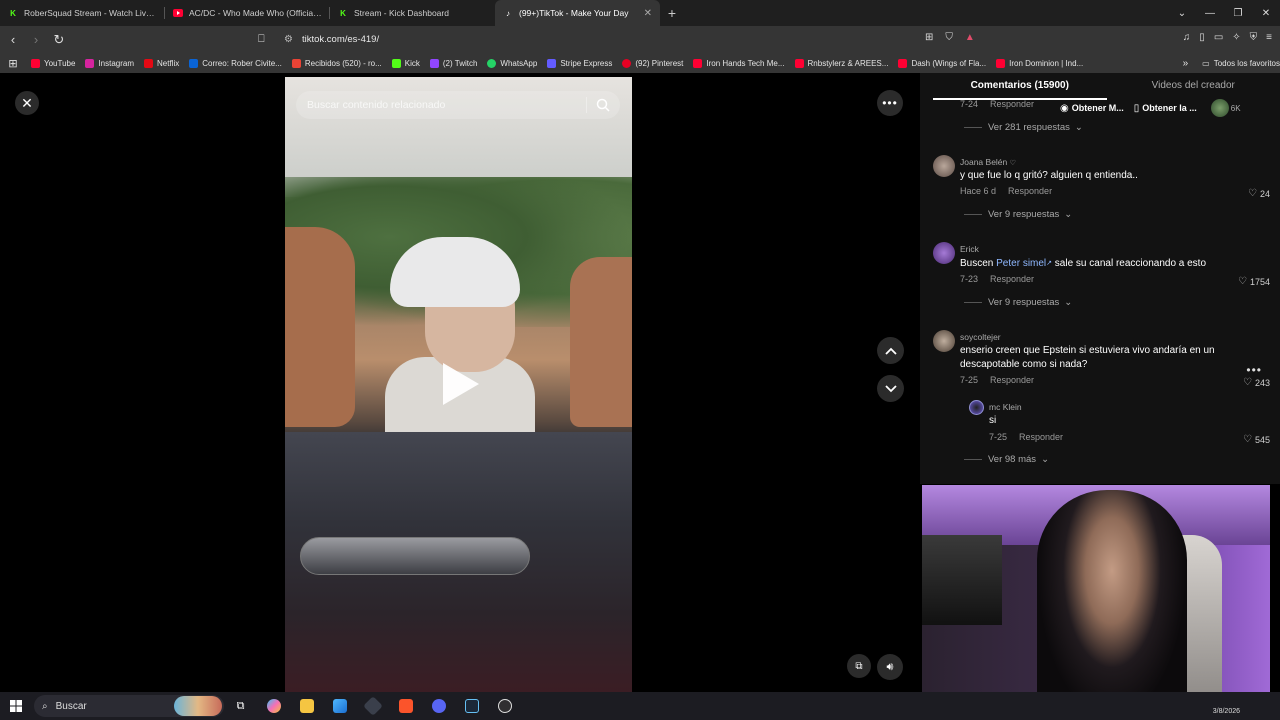 The height and width of the screenshot is (720, 1280). Describe the element at coordinates (672, 13) in the screenshot. I see `new-tab-button: +` at that location.